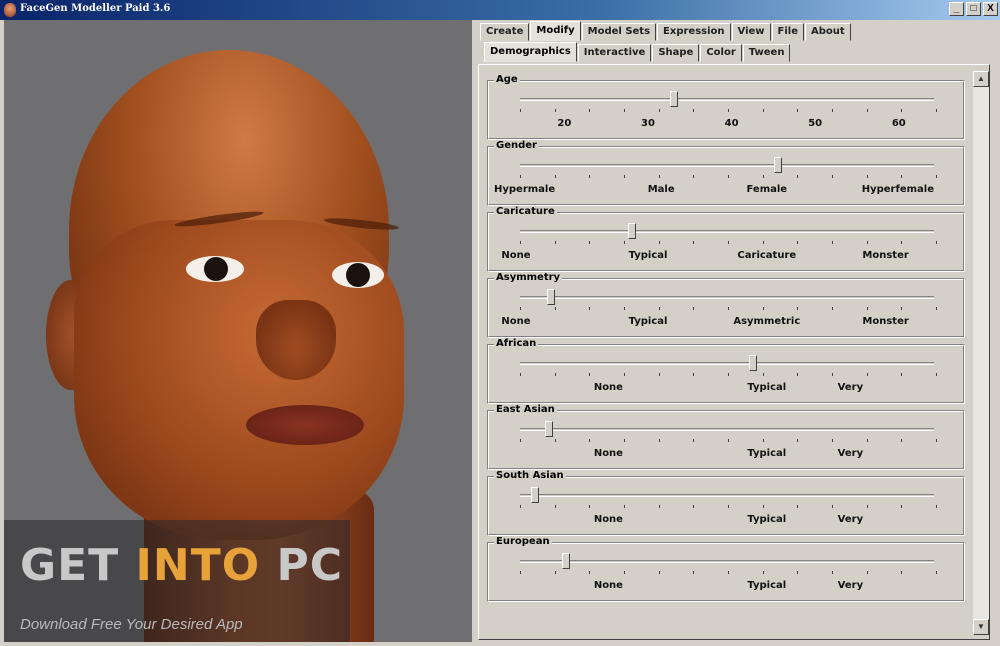  Describe the element at coordinates (534, 495) in the screenshot. I see `slider-thumb-south-asian` at that location.